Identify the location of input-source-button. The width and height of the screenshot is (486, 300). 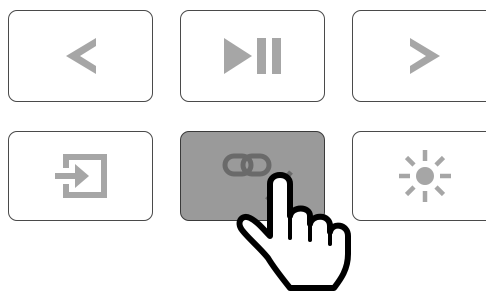
(80, 176).